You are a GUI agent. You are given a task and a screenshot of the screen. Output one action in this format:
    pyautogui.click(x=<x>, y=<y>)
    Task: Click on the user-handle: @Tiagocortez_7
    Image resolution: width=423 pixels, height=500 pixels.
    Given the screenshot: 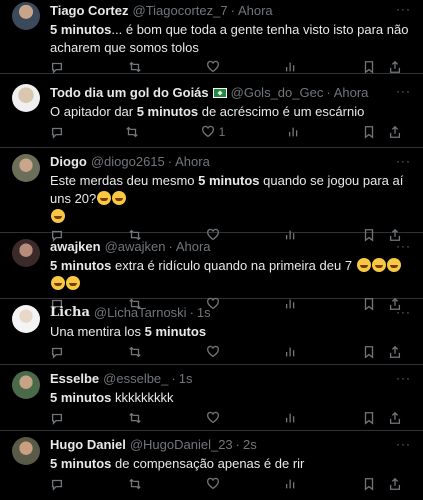 What is the action you would take?
    pyautogui.click(x=180, y=11)
    